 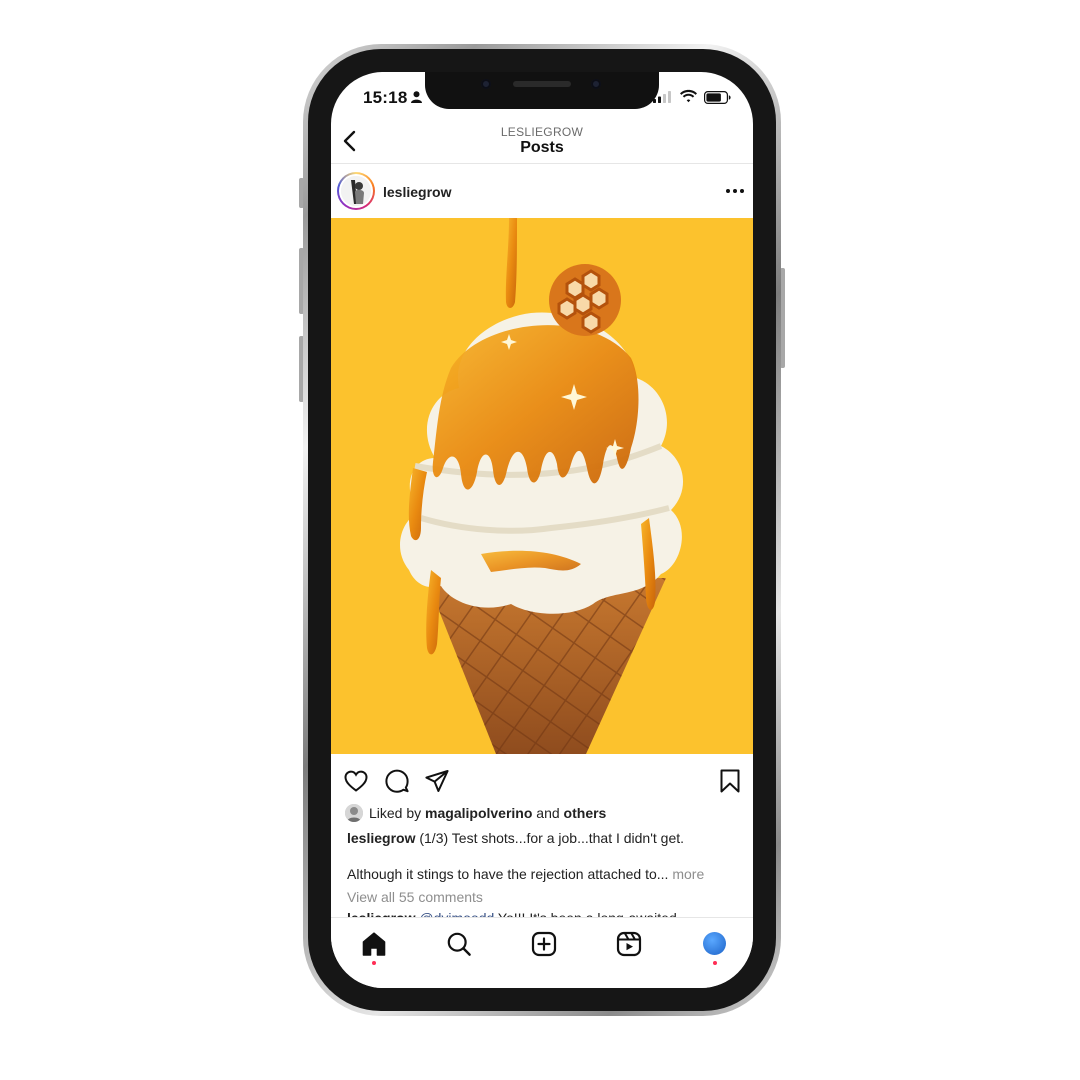 What do you see at coordinates (542, 84) in the screenshot?
I see `earpiece-speaker` at bounding box center [542, 84].